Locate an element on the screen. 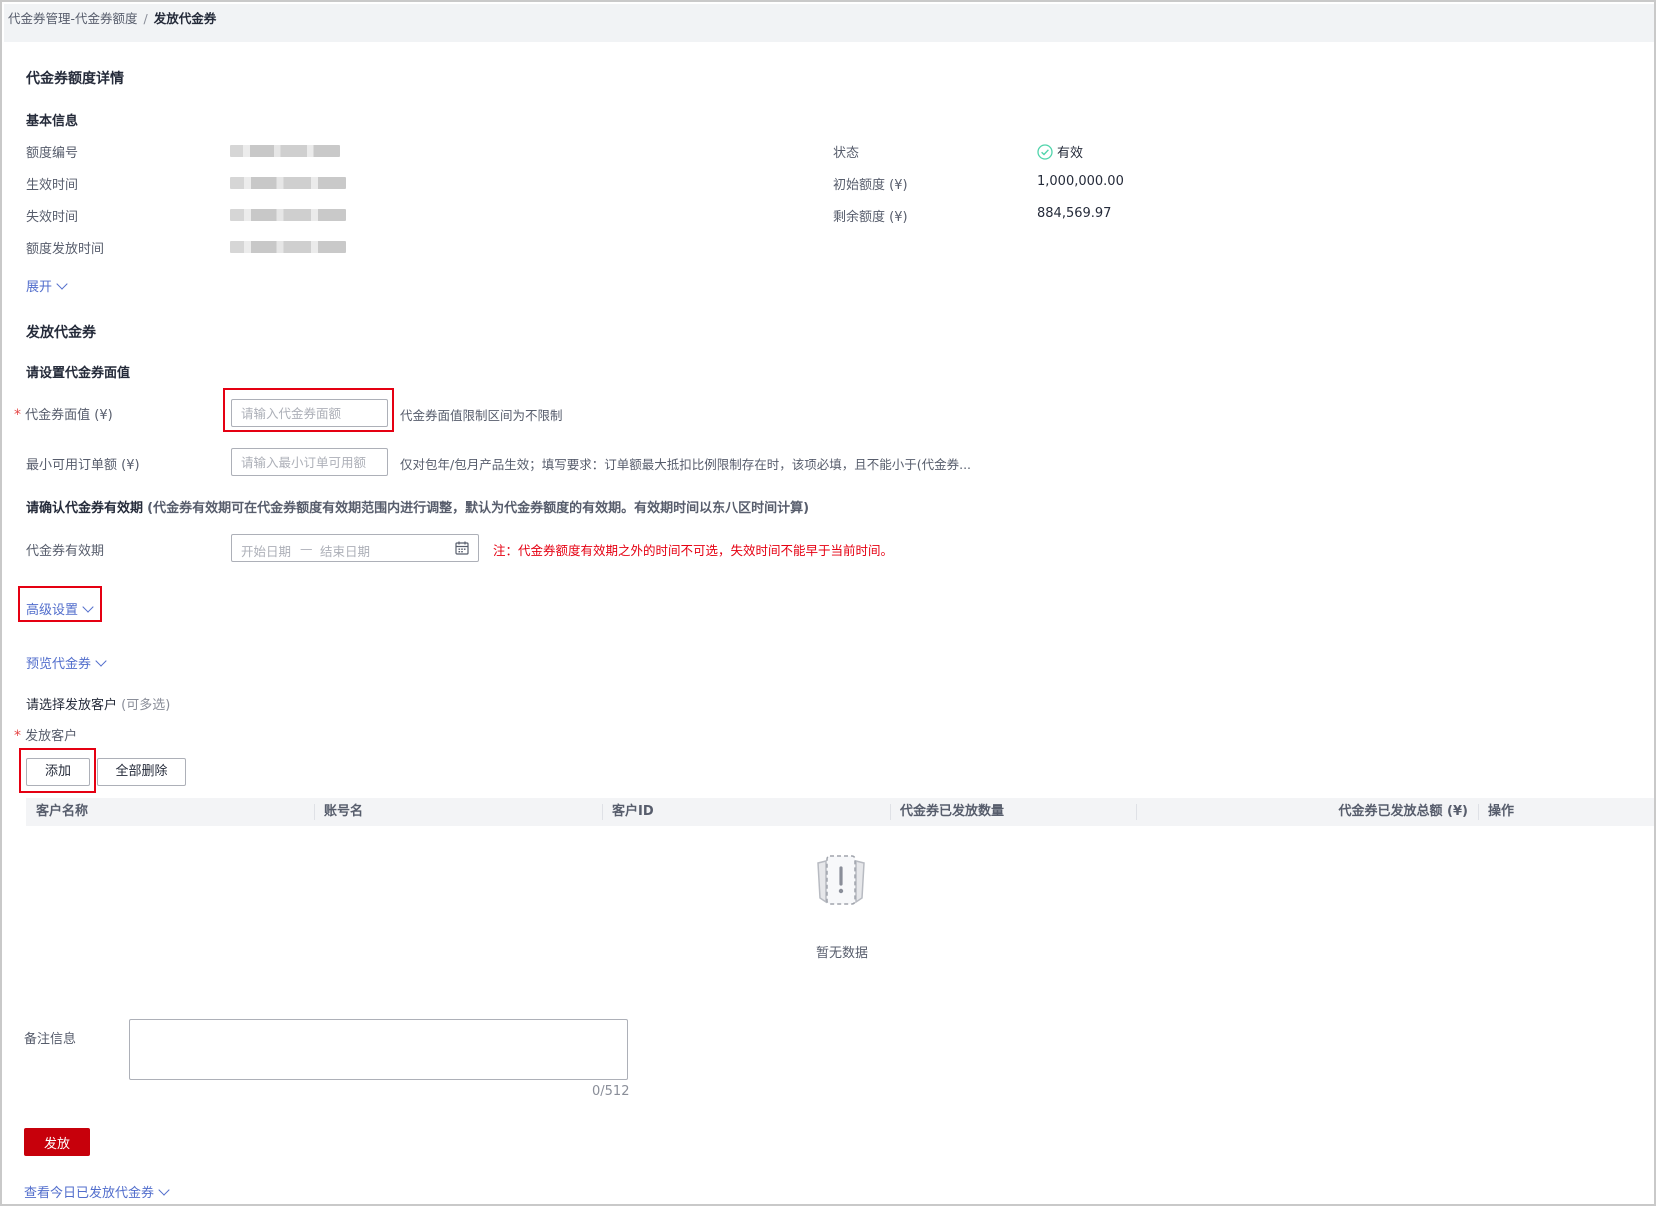 This screenshot has width=1656, height=1206. customer-label: * 发放客户 is located at coordinates (45, 734).